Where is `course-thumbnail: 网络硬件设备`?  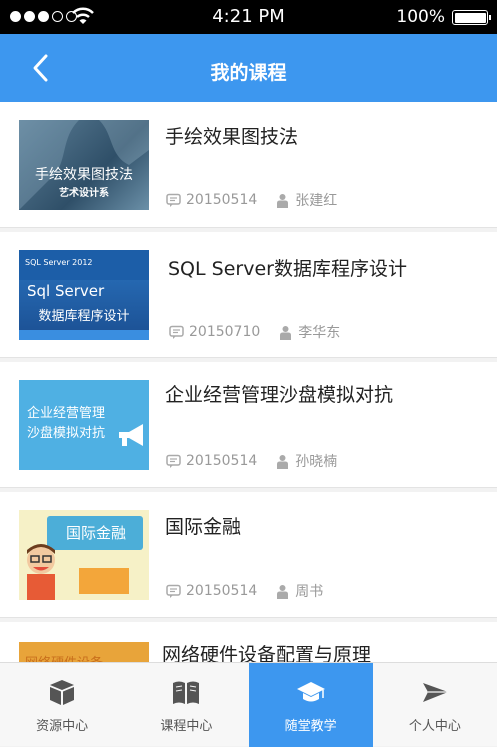 course-thumbnail: 网络硬件设备 is located at coordinates (84, 652).